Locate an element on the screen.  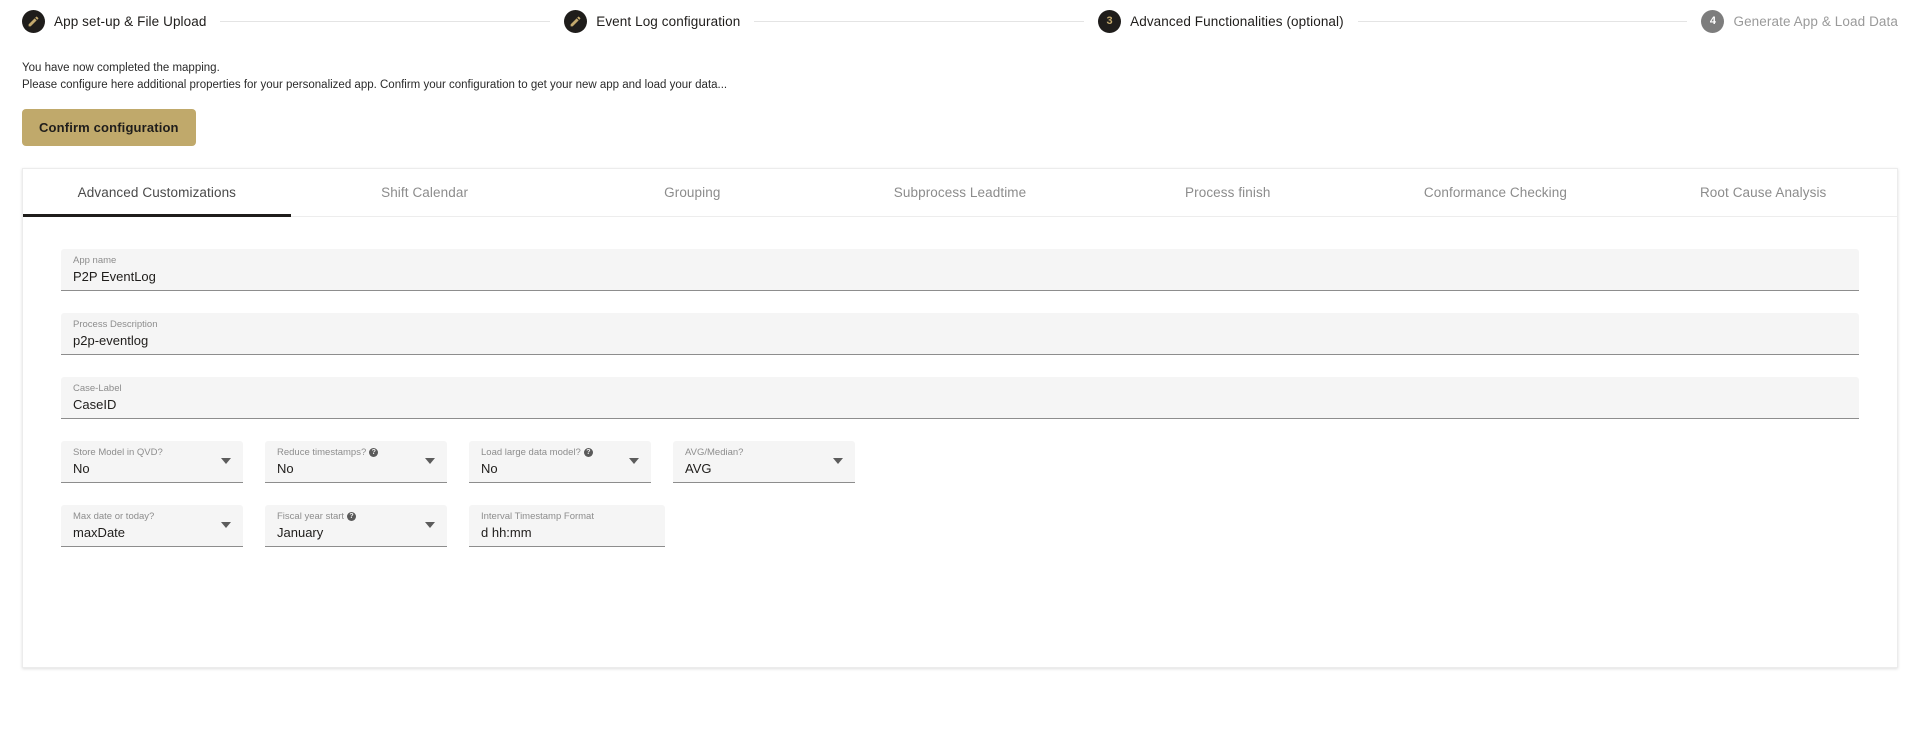
tab-grouping: Grouping is located at coordinates (692, 192).